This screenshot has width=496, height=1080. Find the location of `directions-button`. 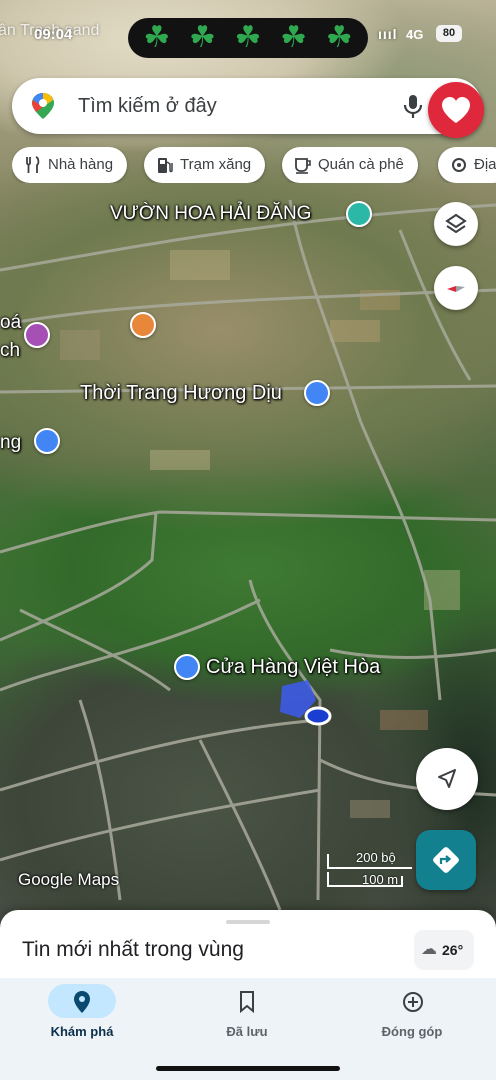

directions-button is located at coordinates (446, 860).